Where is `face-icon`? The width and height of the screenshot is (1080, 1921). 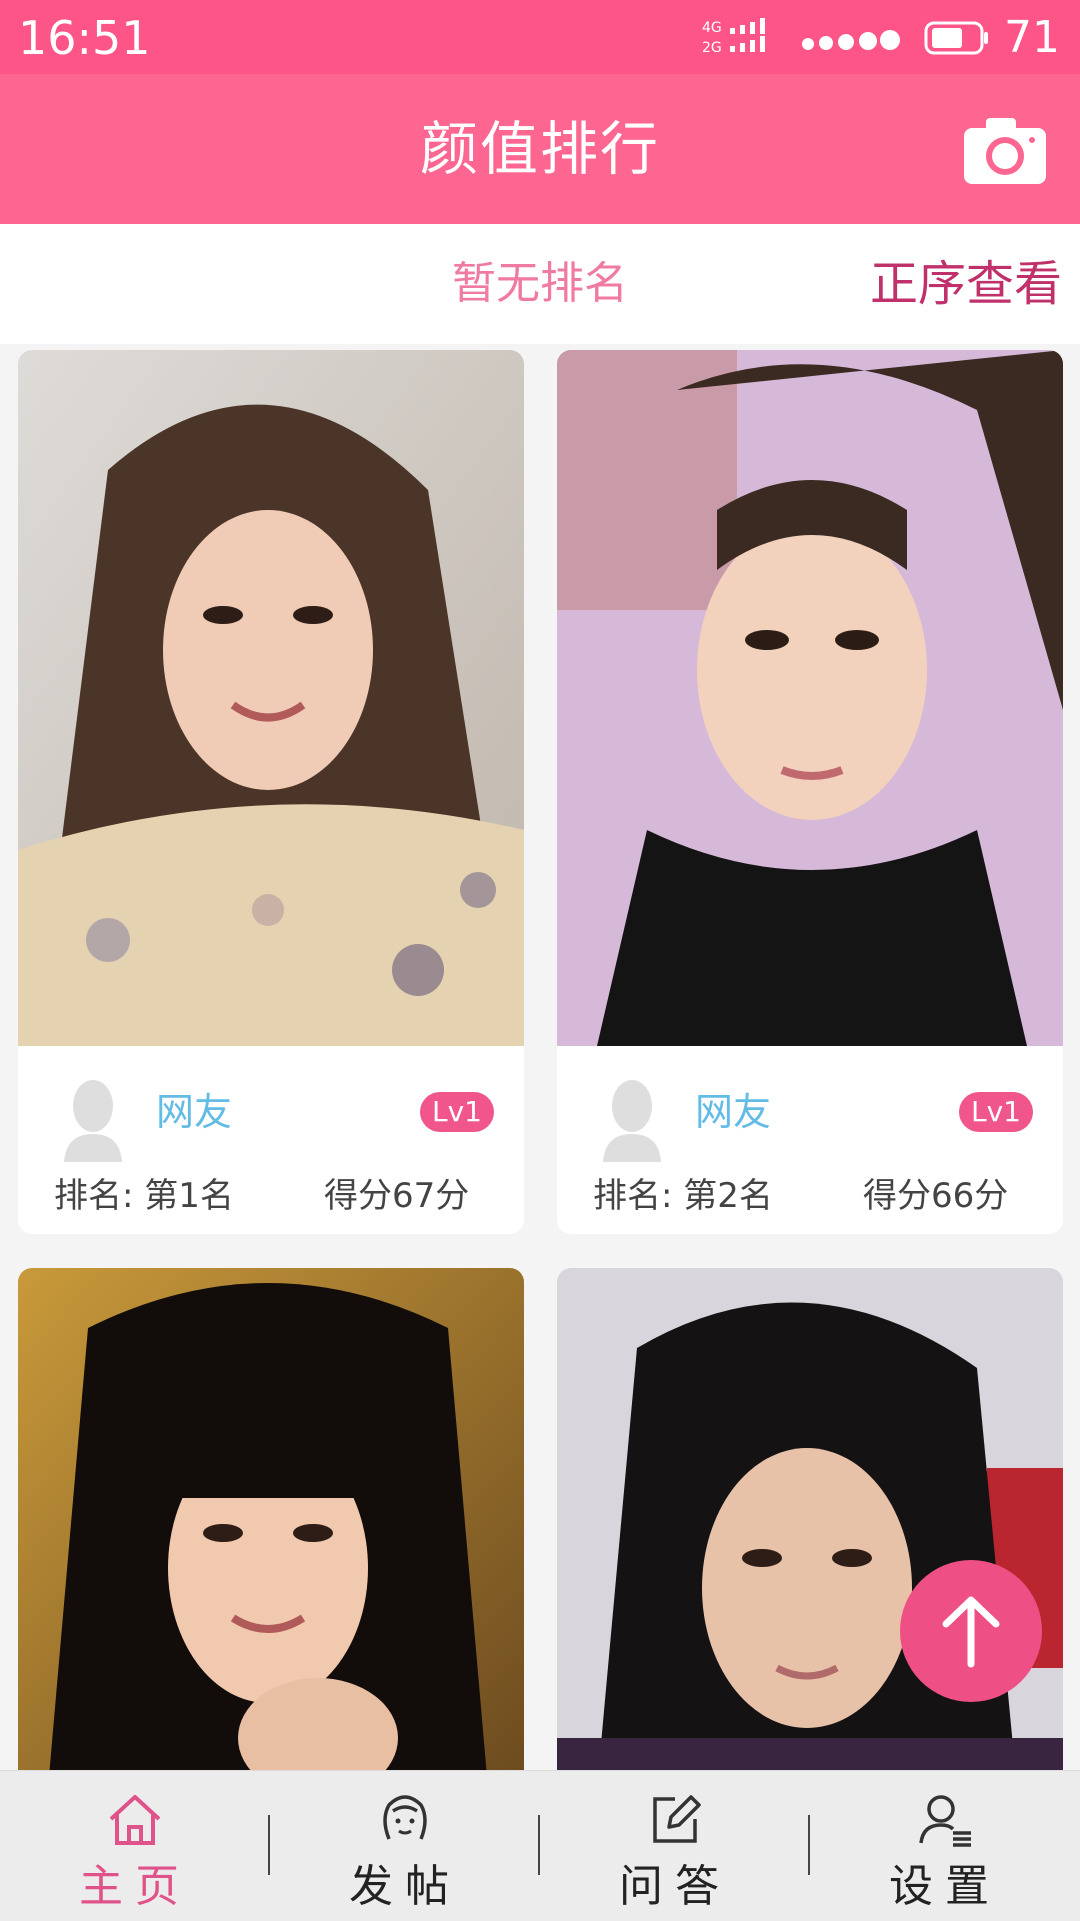
face-icon is located at coordinates (405, 1817).